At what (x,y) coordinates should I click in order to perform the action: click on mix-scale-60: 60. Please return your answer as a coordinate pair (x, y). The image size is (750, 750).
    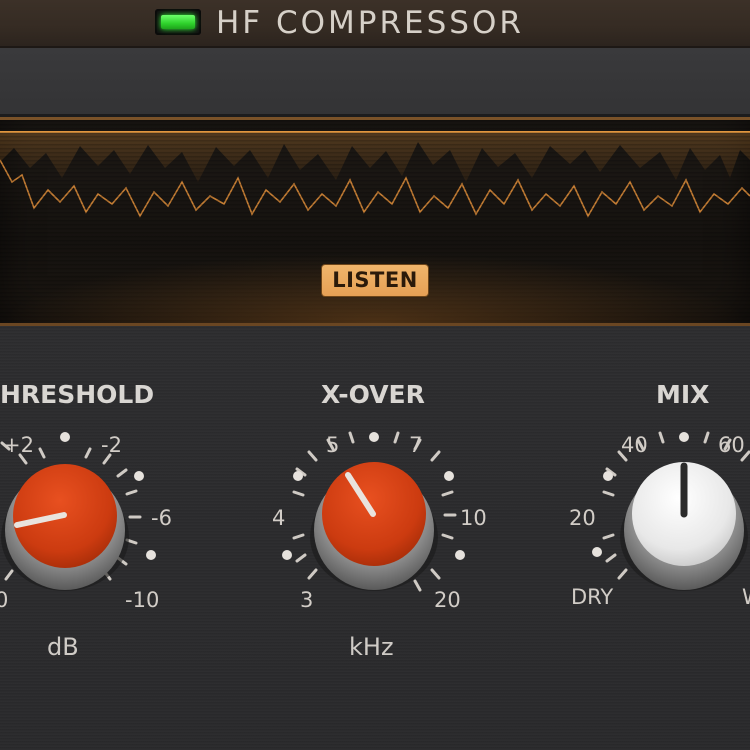
    Looking at the image, I should click on (731, 445).